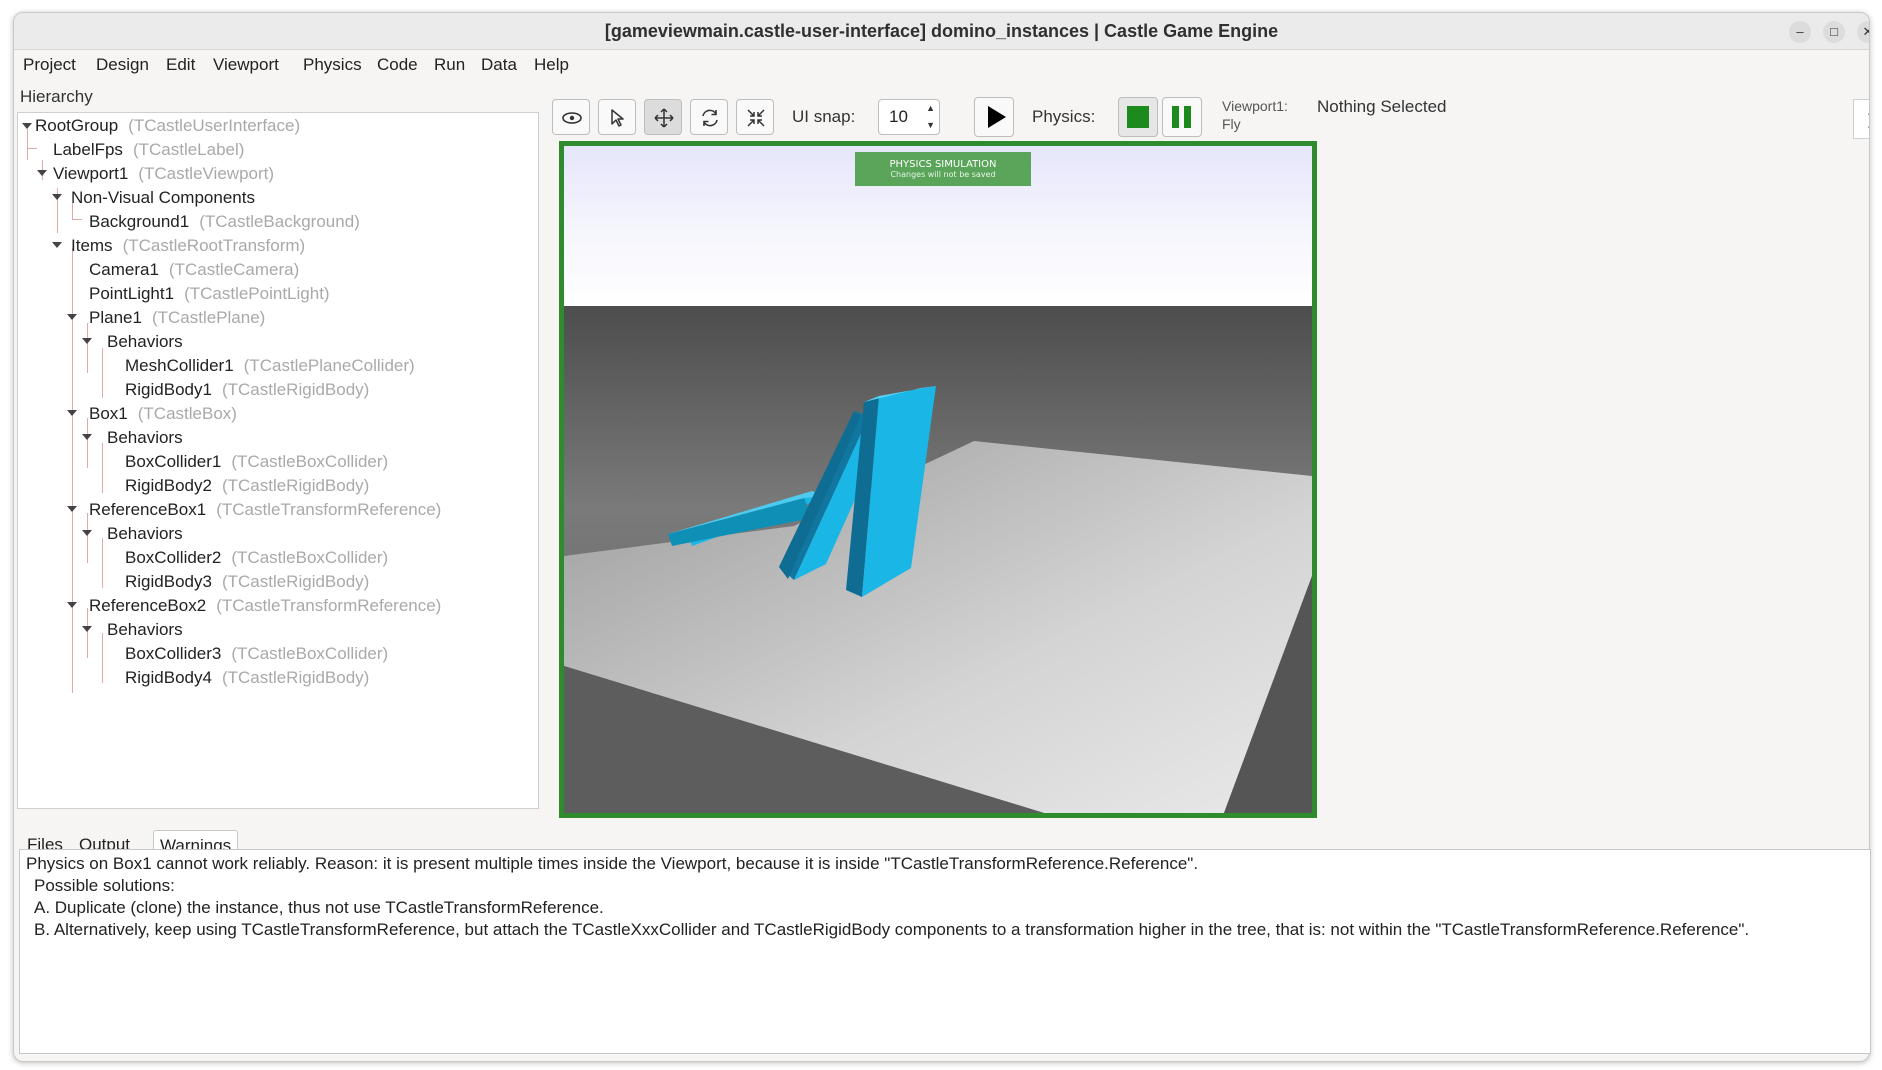  I want to click on tree-item-boxcollider3: BoxCollider3 (TCastleBoxCollider), so click(256, 654).